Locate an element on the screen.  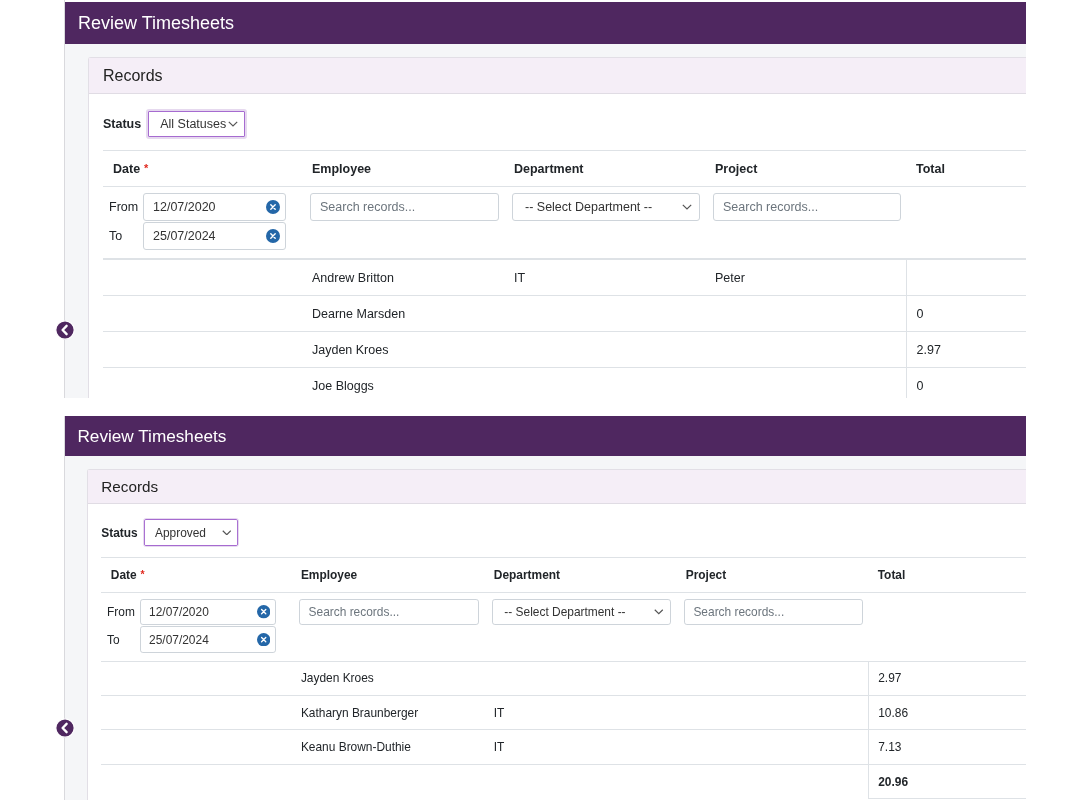
status-select: All Statuses is located at coordinates (197, 124).